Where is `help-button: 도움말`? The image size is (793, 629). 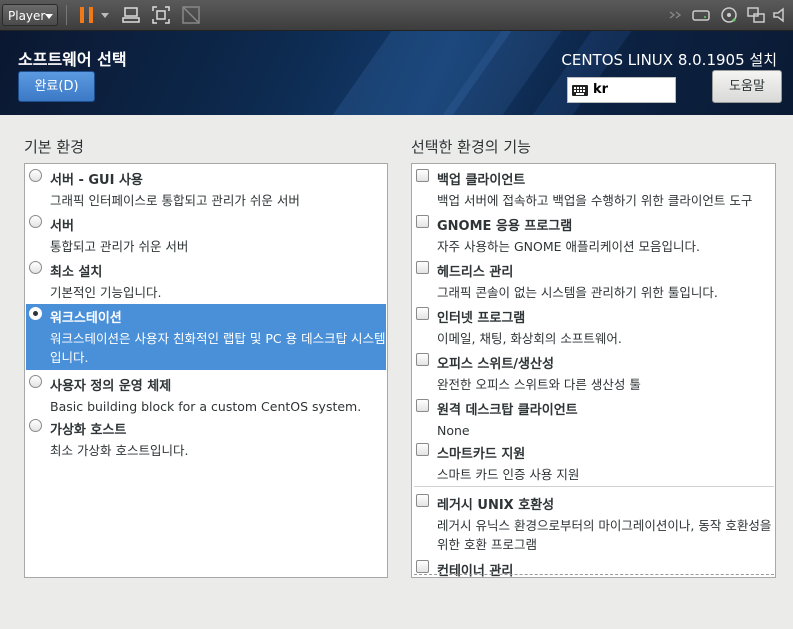
help-button: 도움말 is located at coordinates (747, 86).